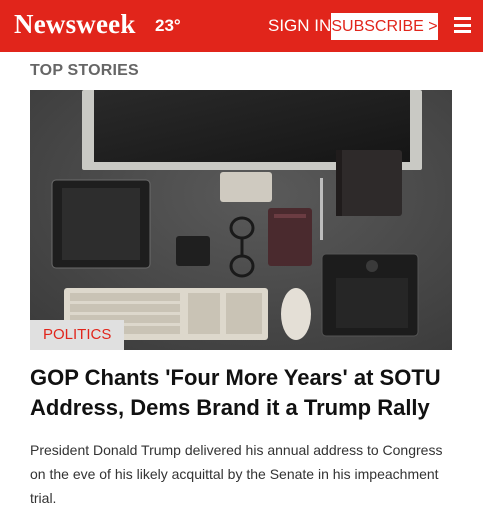  I want to click on category-tag: POLITICS, so click(77, 335).